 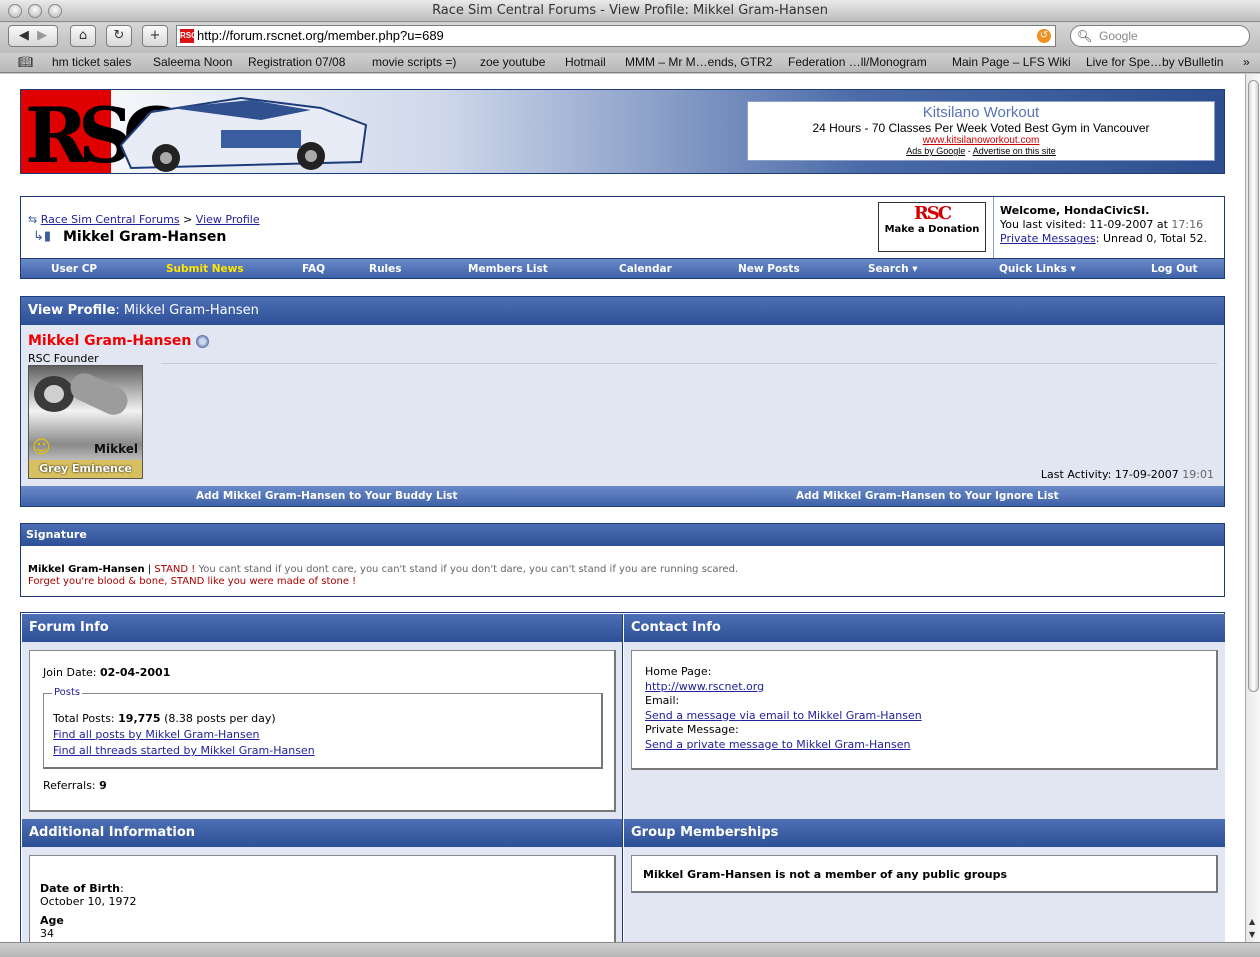 I want to click on scrollbar-thumb, so click(x=1253, y=386).